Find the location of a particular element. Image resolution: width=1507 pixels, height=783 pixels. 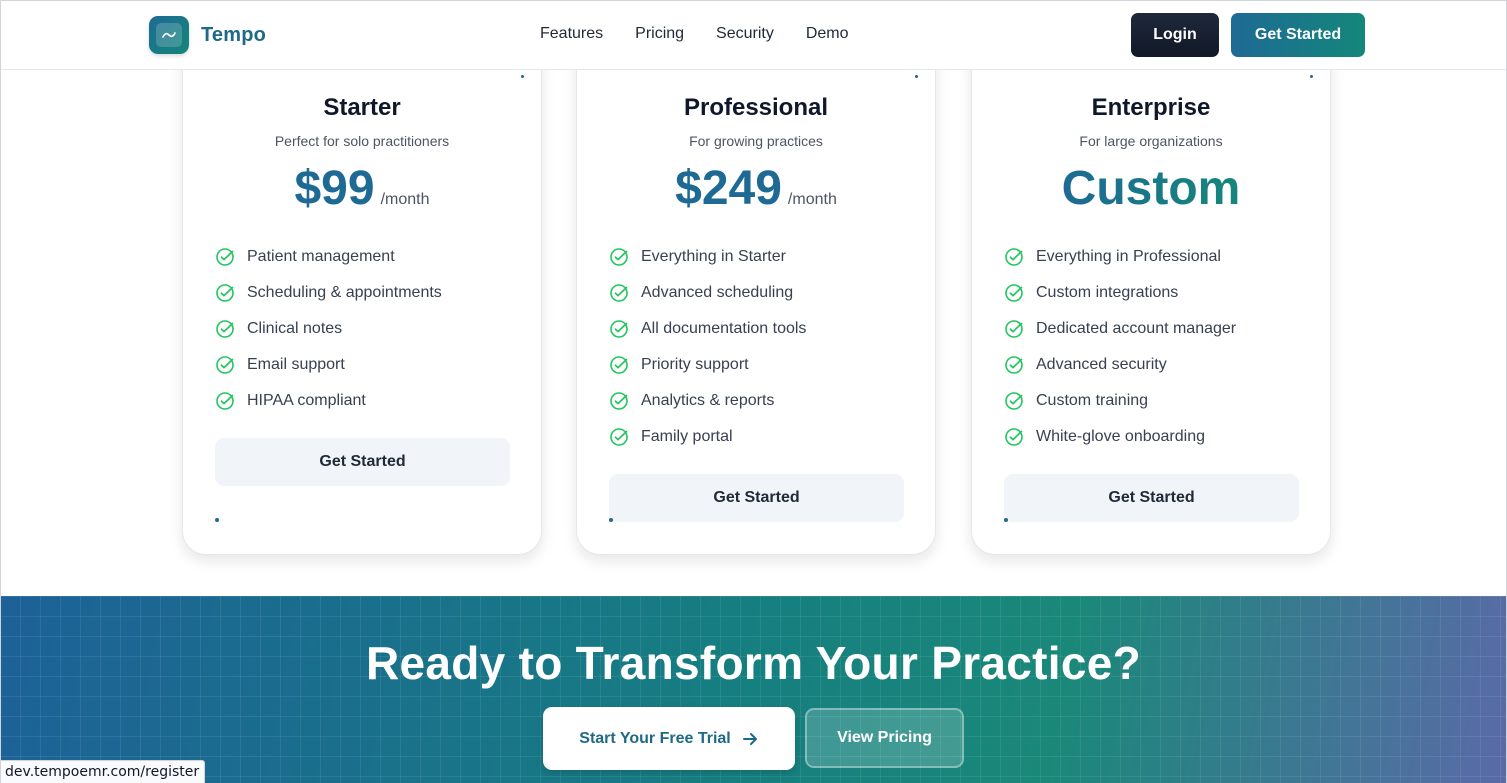

feature-item: Everything in Starter is located at coordinates (707, 257).